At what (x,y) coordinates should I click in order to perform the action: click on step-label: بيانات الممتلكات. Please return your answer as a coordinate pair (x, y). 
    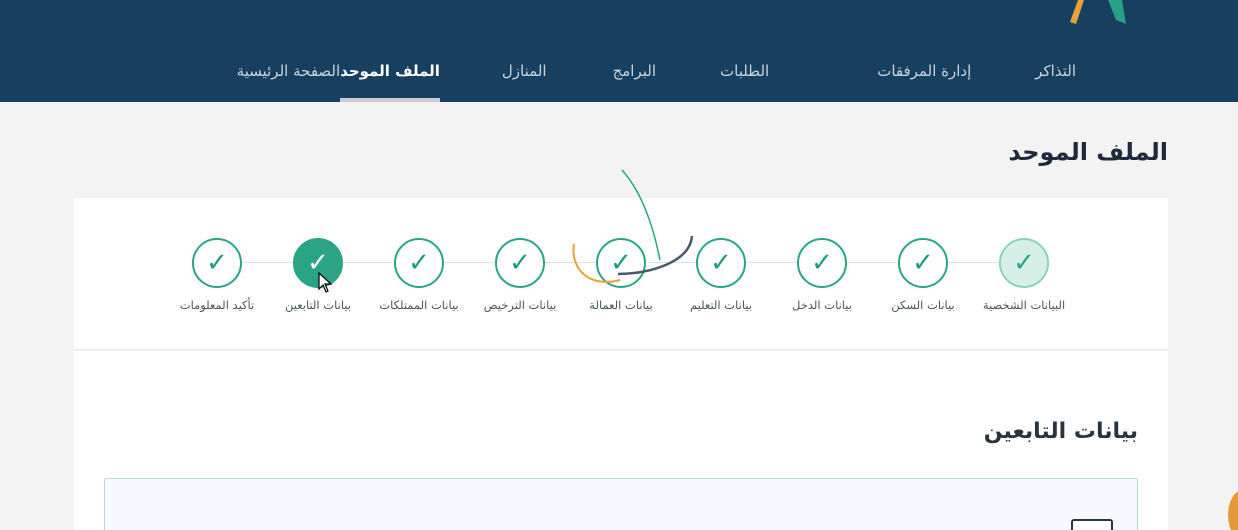
    Looking at the image, I should click on (419, 305).